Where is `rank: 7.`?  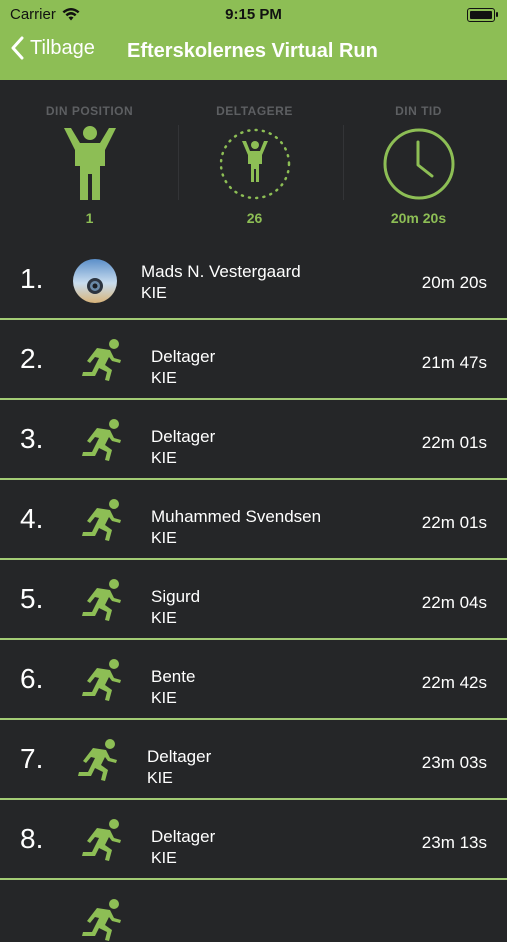
rank: 7. is located at coordinates (32, 758).